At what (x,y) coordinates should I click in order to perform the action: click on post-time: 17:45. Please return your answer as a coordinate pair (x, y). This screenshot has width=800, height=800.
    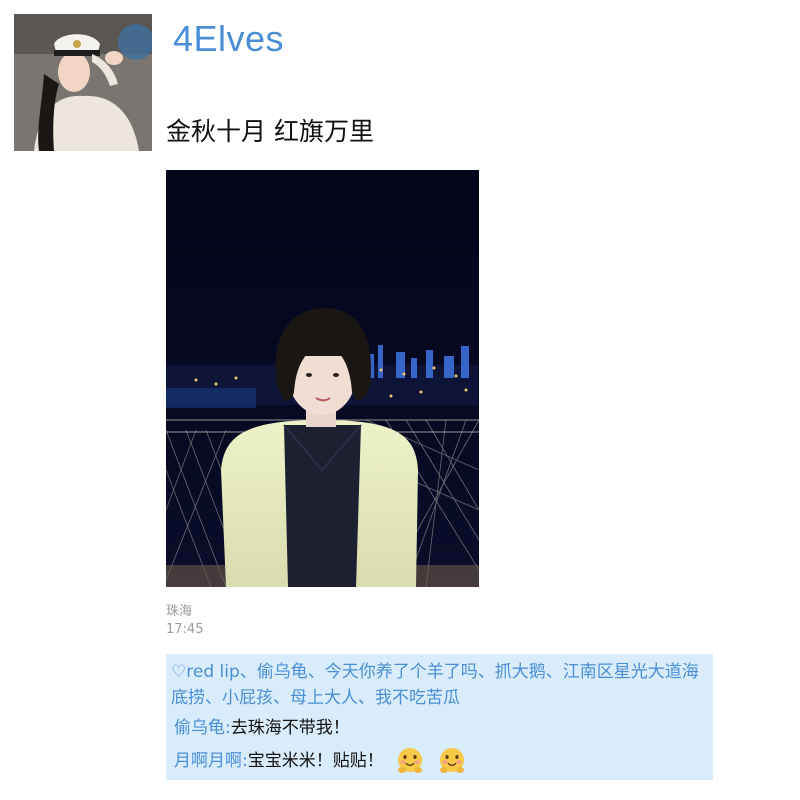
    Looking at the image, I should click on (185, 629).